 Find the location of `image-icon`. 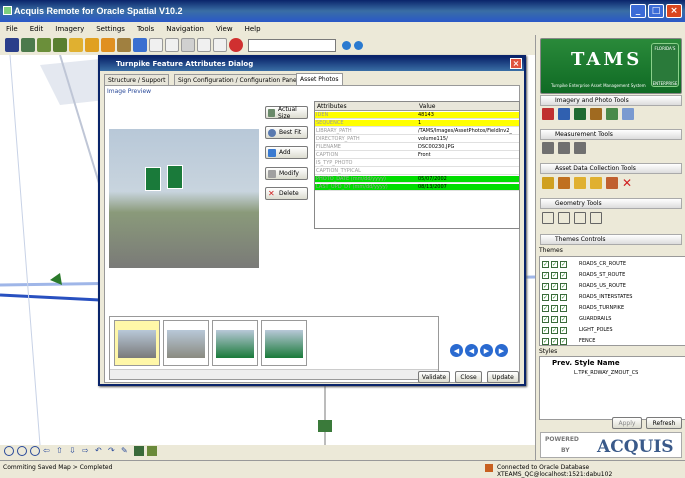

image-icon is located at coordinates (139, 451).